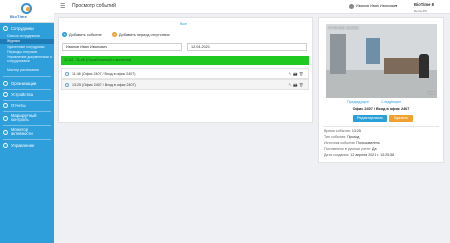 The width and height of the screenshot is (450, 243). What do you see at coordinates (76, 84) in the screenshot?
I see `event-time: 13:25` at bounding box center [76, 84].